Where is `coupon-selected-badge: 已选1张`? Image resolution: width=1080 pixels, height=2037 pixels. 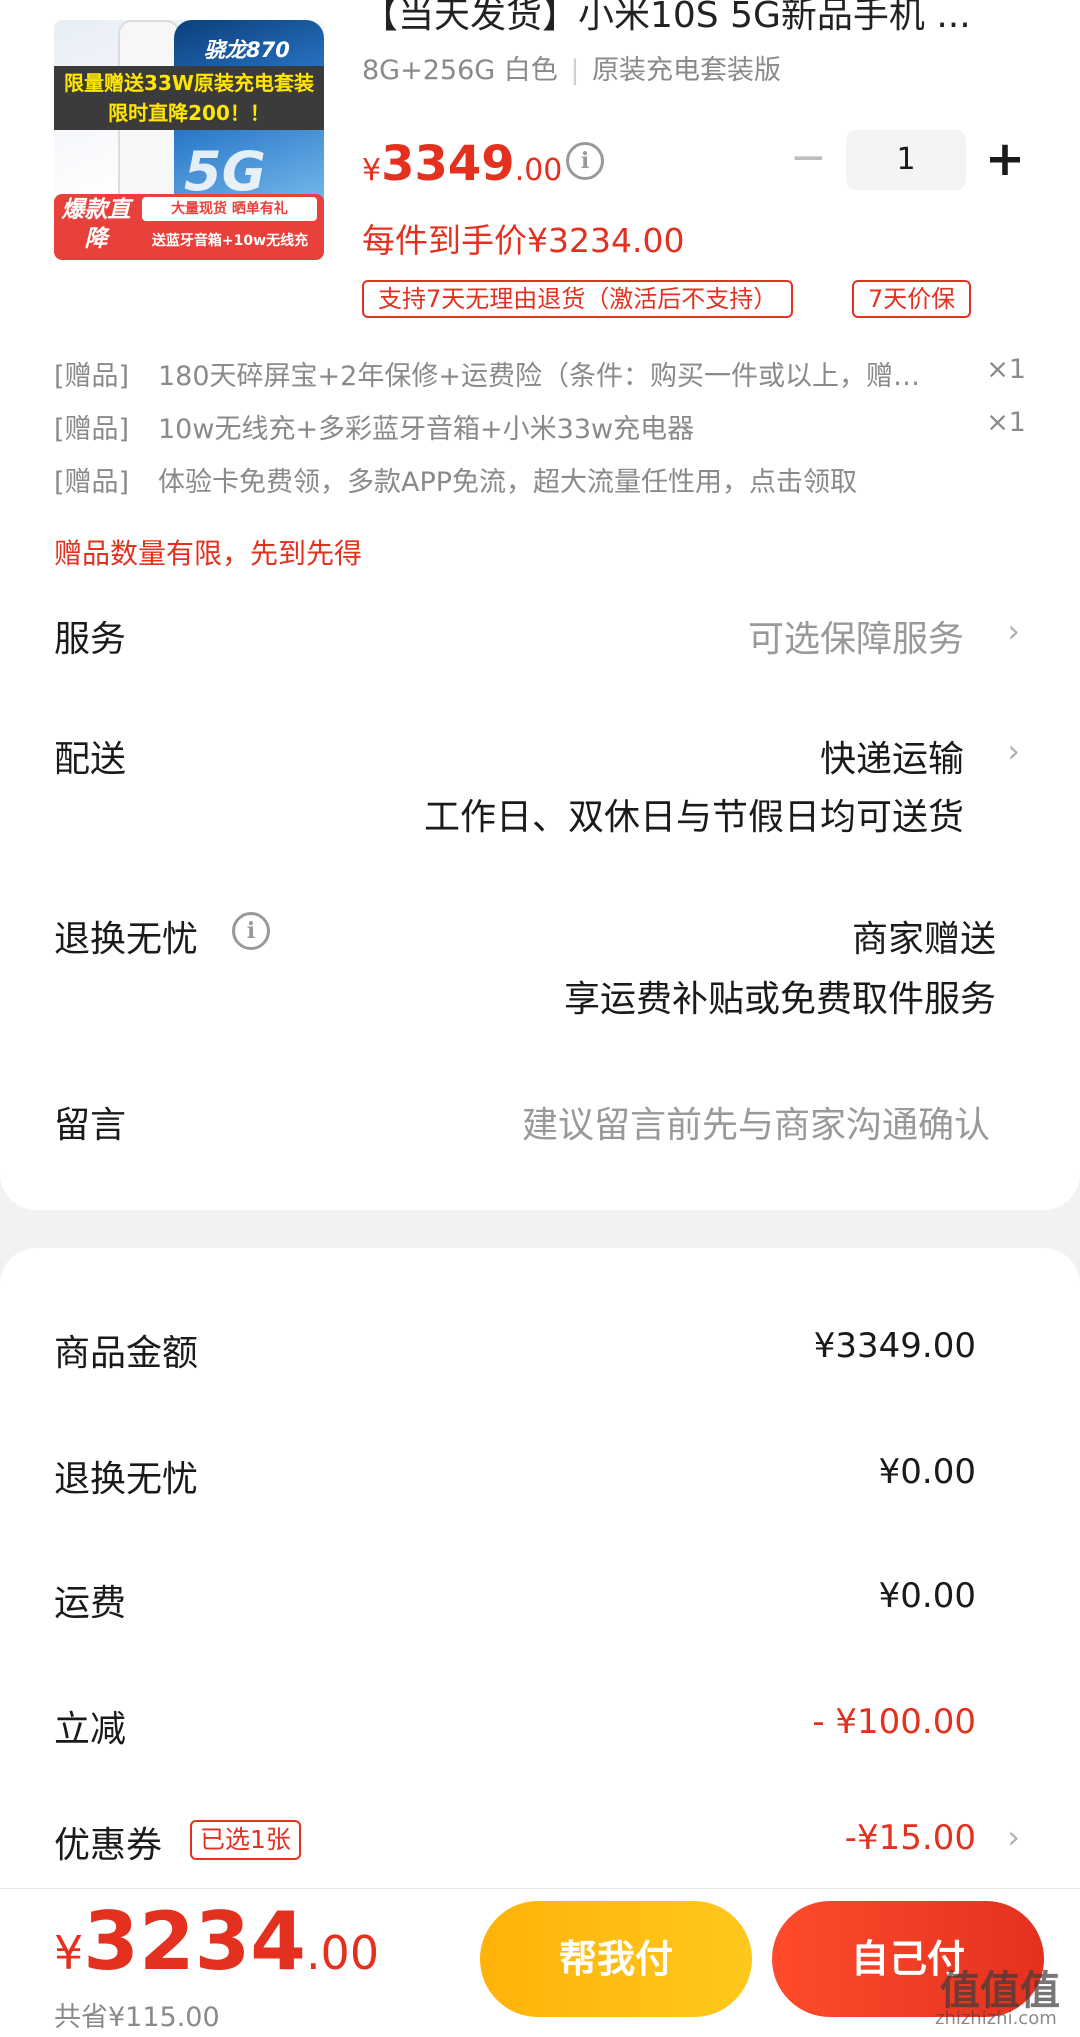 coupon-selected-badge: 已选1张 is located at coordinates (245, 1840).